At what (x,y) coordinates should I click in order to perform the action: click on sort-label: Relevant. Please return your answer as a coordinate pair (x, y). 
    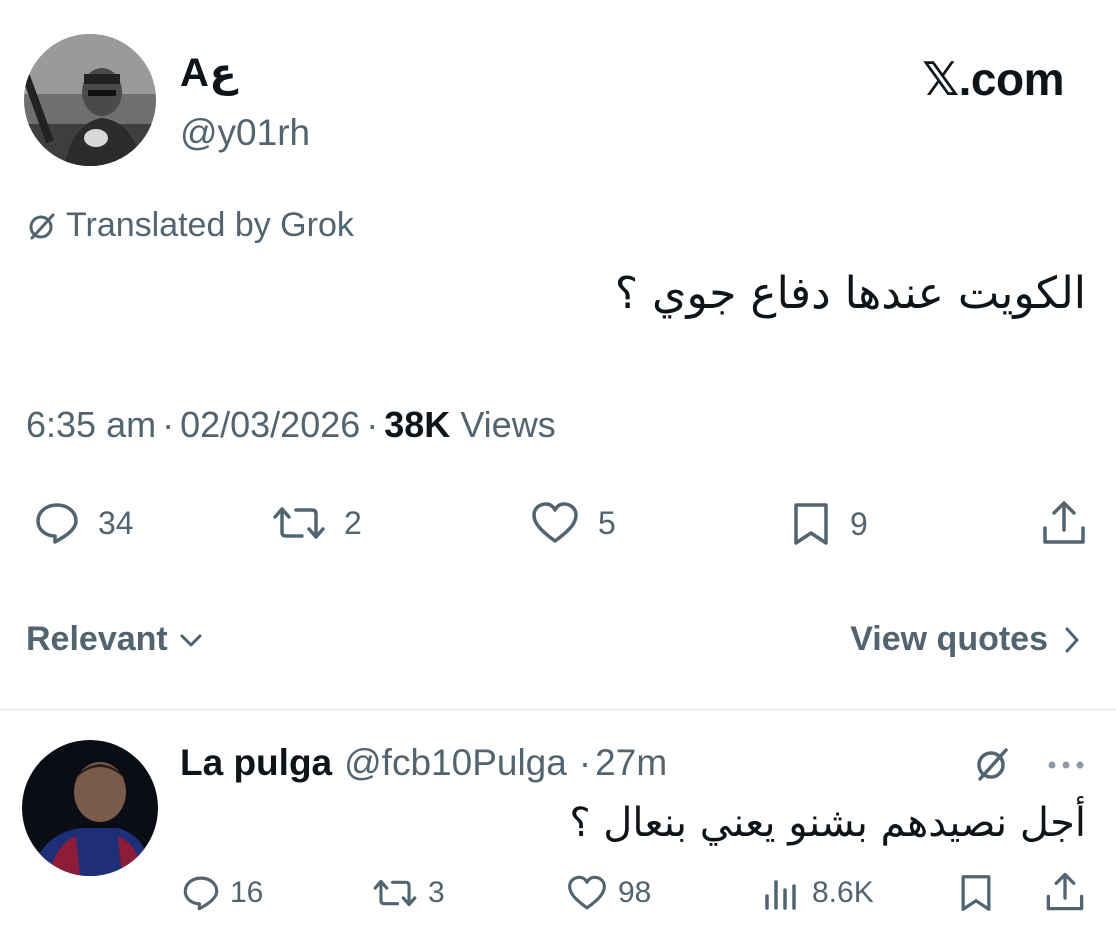
    Looking at the image, I should click on (97, 639).